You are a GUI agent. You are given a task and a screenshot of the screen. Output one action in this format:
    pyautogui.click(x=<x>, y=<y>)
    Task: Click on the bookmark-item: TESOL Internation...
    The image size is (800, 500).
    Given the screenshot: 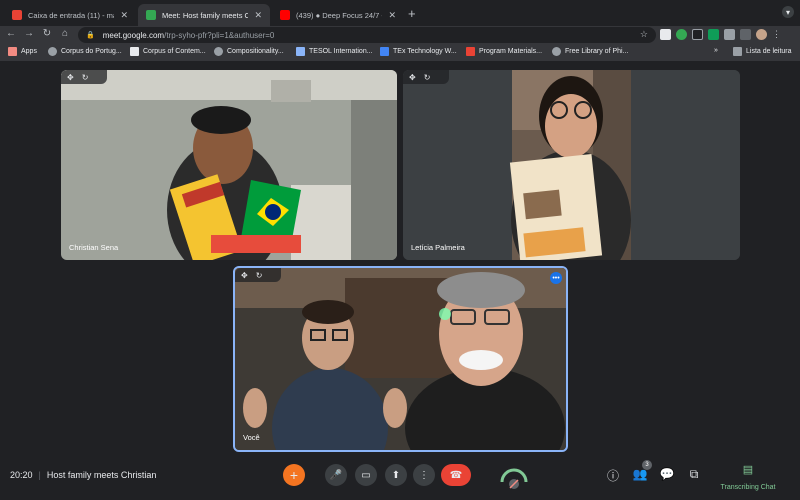 What is the action you would take?
    pyautogui.click(x=334, y=51)
    